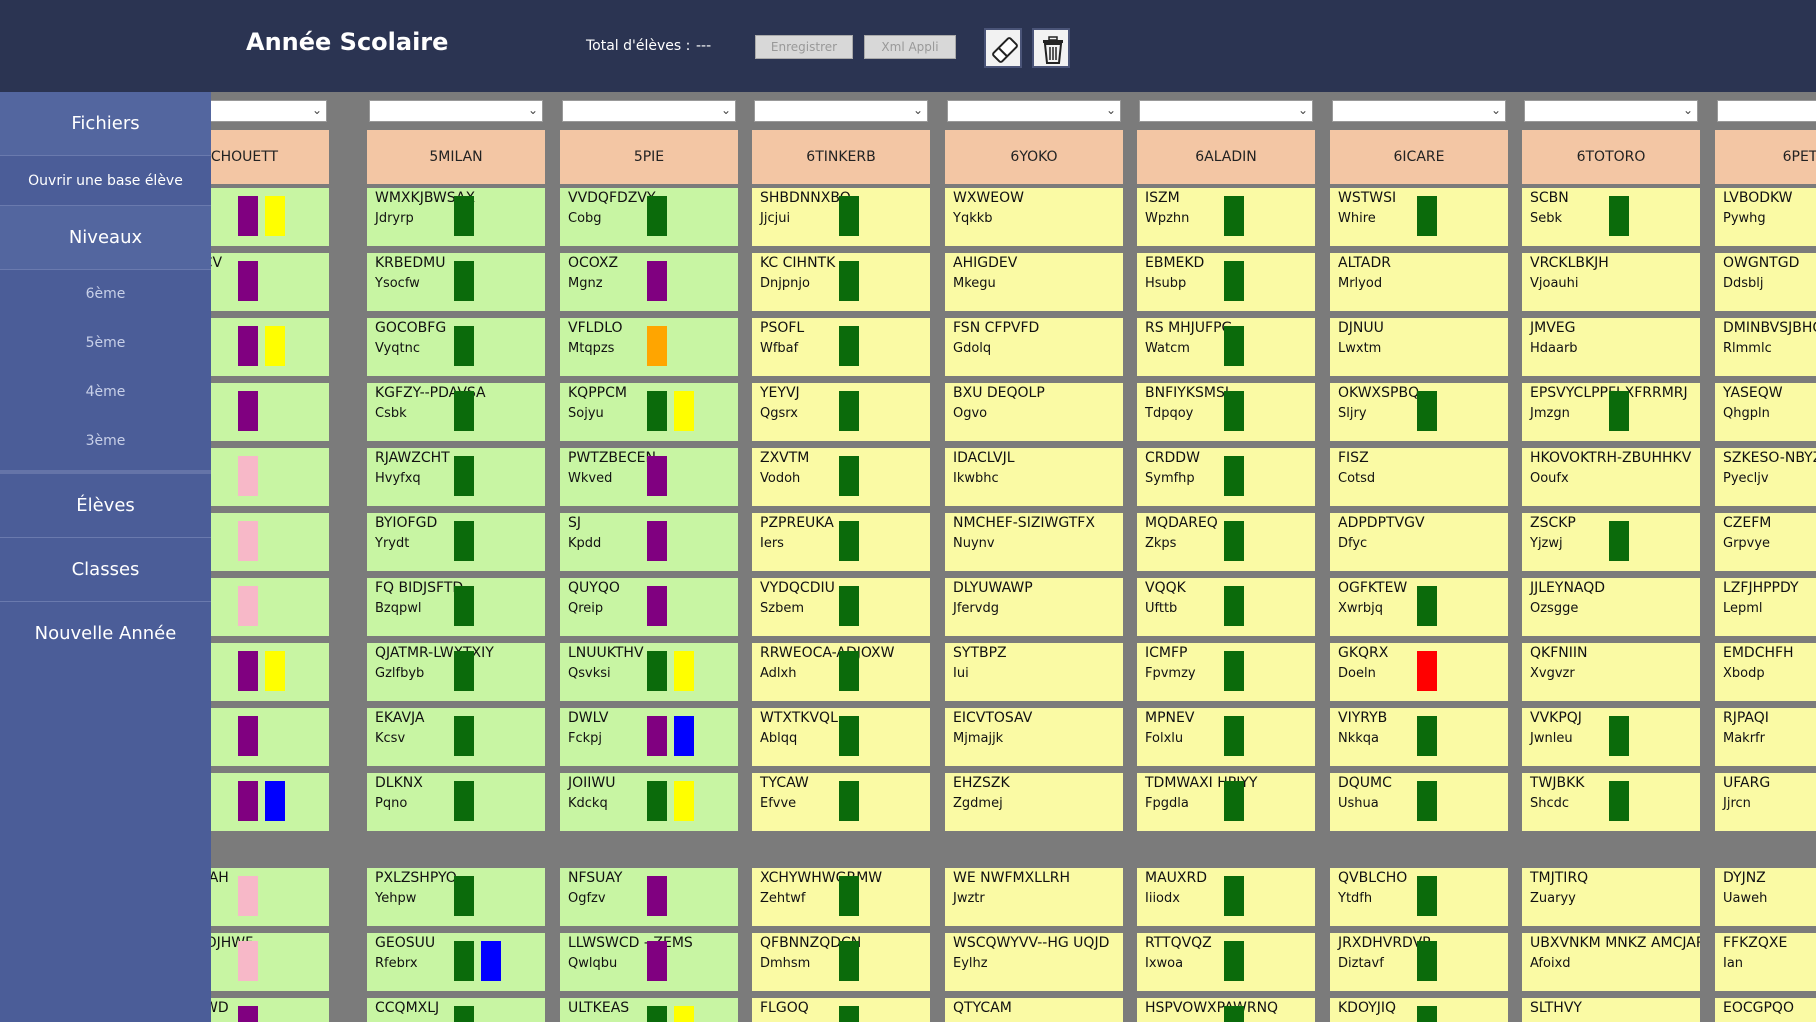  Describe the element at coordinates (841, 737) in the screenshot. I see `student-card: WTXTKVQL Ablqq` at that location.